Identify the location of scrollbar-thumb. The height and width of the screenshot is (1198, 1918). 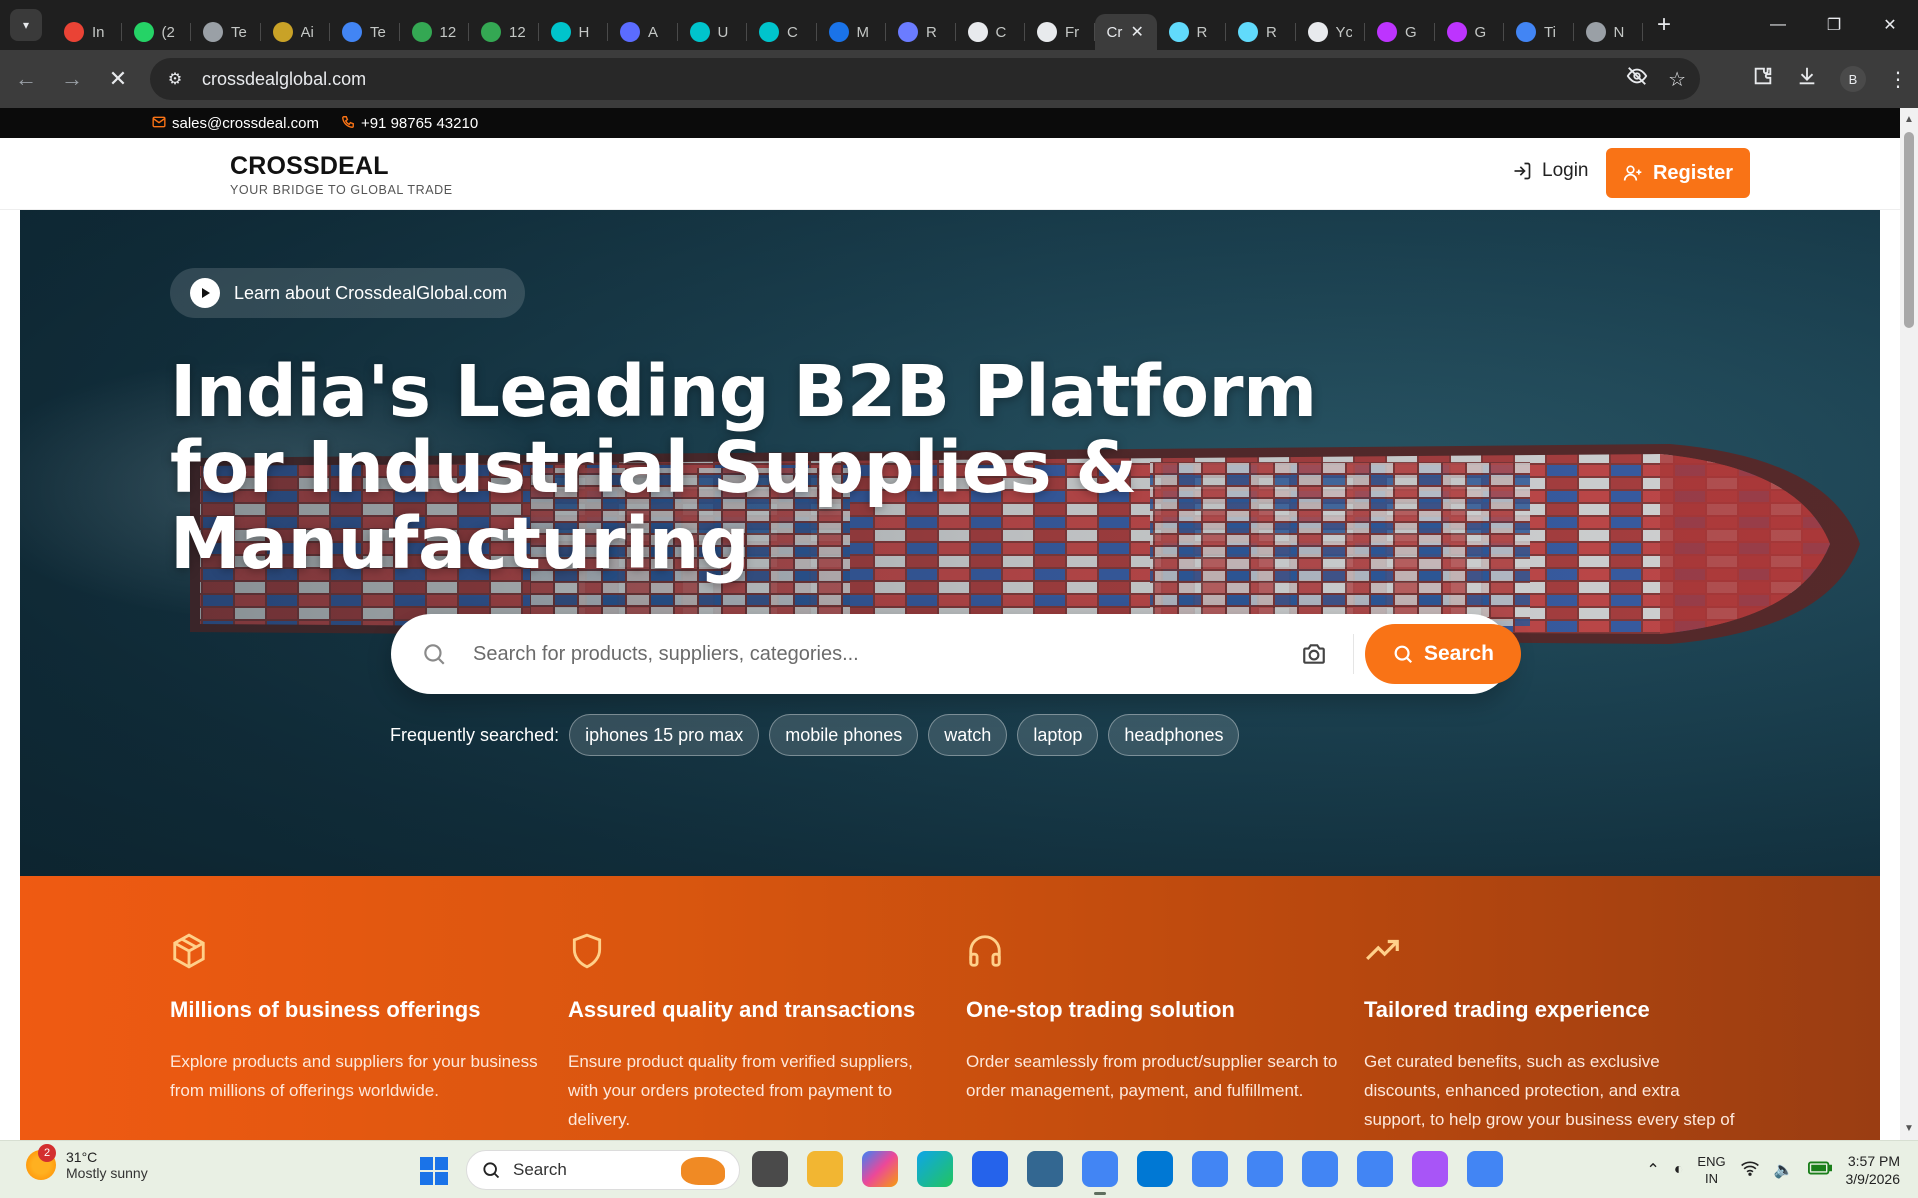
(1909, 230).